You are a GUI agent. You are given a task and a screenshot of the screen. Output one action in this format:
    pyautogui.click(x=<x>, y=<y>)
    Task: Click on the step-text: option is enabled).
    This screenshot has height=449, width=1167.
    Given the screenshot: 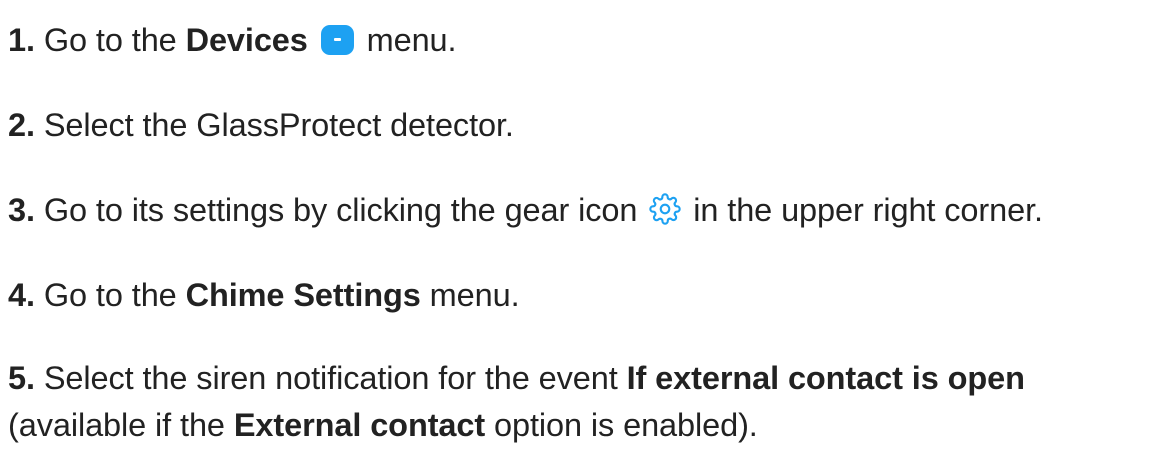 What is the action you would take?
    pyautogui.click(x=621, y=425)
    